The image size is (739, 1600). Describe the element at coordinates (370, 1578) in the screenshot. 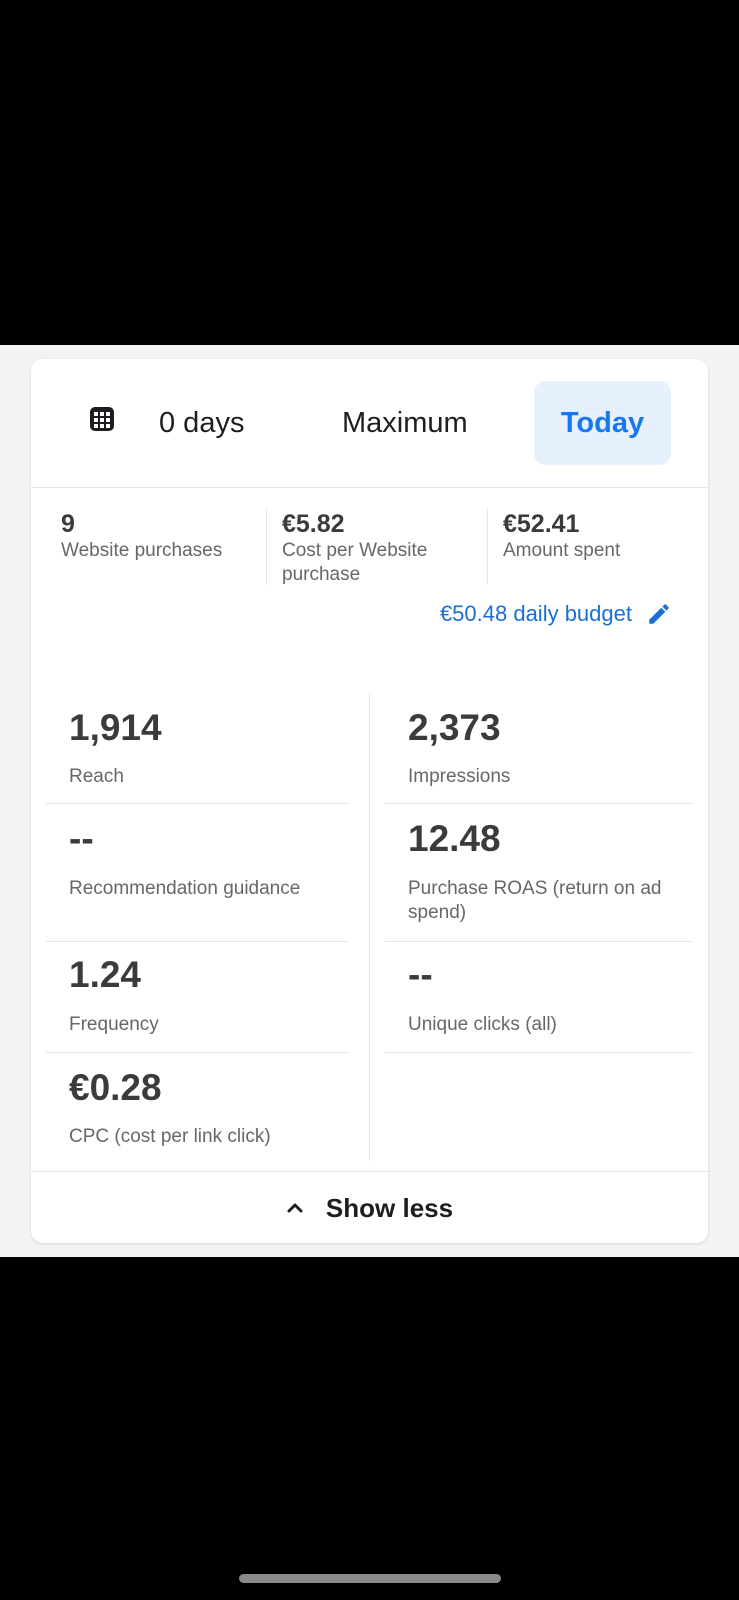

I see `home-indicator` at that location.